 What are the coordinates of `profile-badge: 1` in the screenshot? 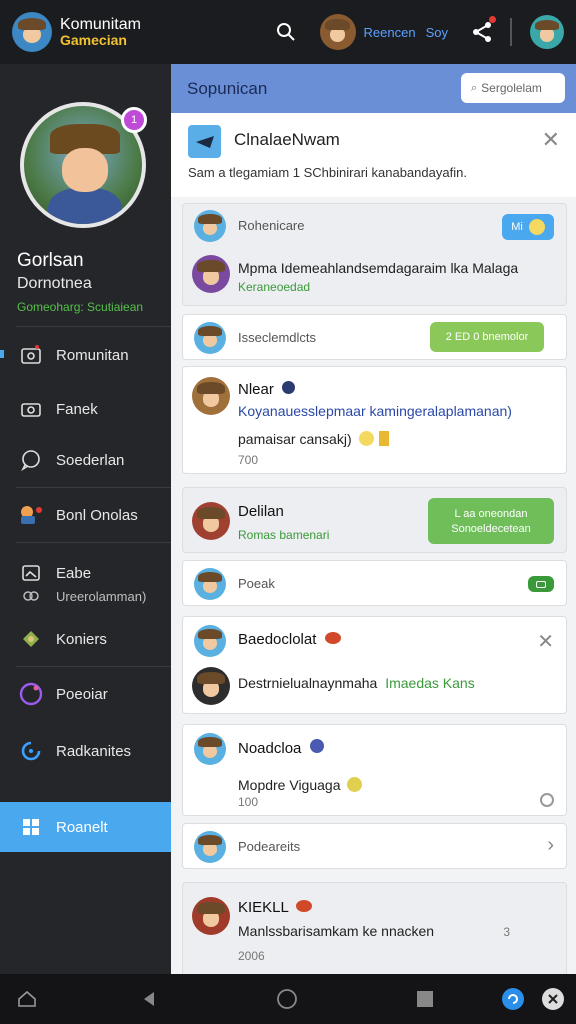 It's located at (134, 120).